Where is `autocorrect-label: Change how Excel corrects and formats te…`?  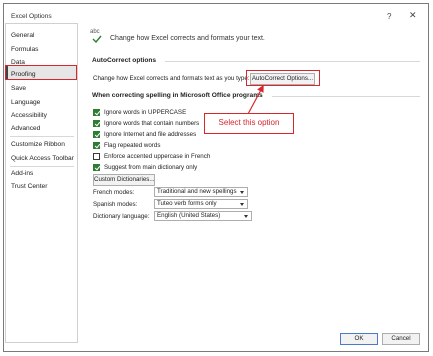 autocorrect-label: Change how Excel corrects and formats te… is located at coordinates (171, 78).